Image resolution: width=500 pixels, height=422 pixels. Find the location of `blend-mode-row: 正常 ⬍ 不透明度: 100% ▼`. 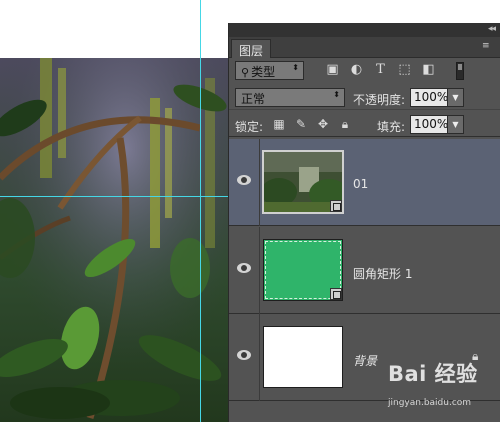

blend-mode-row: 正常 ⬍ 不透明度: 100% ▼ is located at coordinates (364, 97).